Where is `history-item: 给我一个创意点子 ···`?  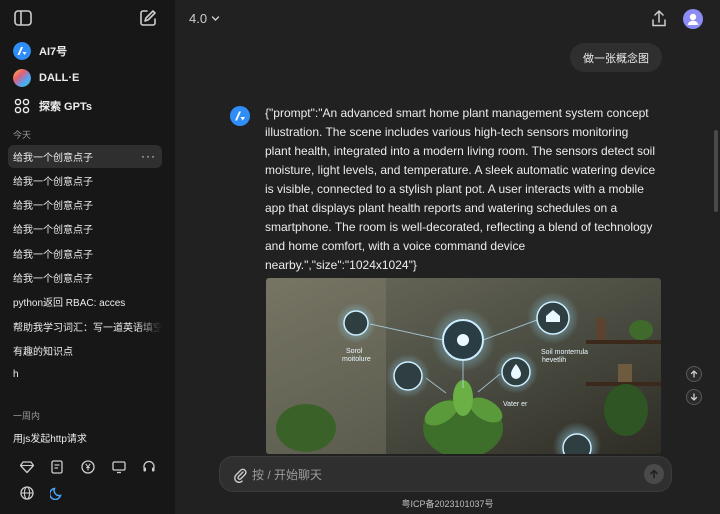 history-item: 给我一个创意点子 ··· is located at coordinates (85, 156).